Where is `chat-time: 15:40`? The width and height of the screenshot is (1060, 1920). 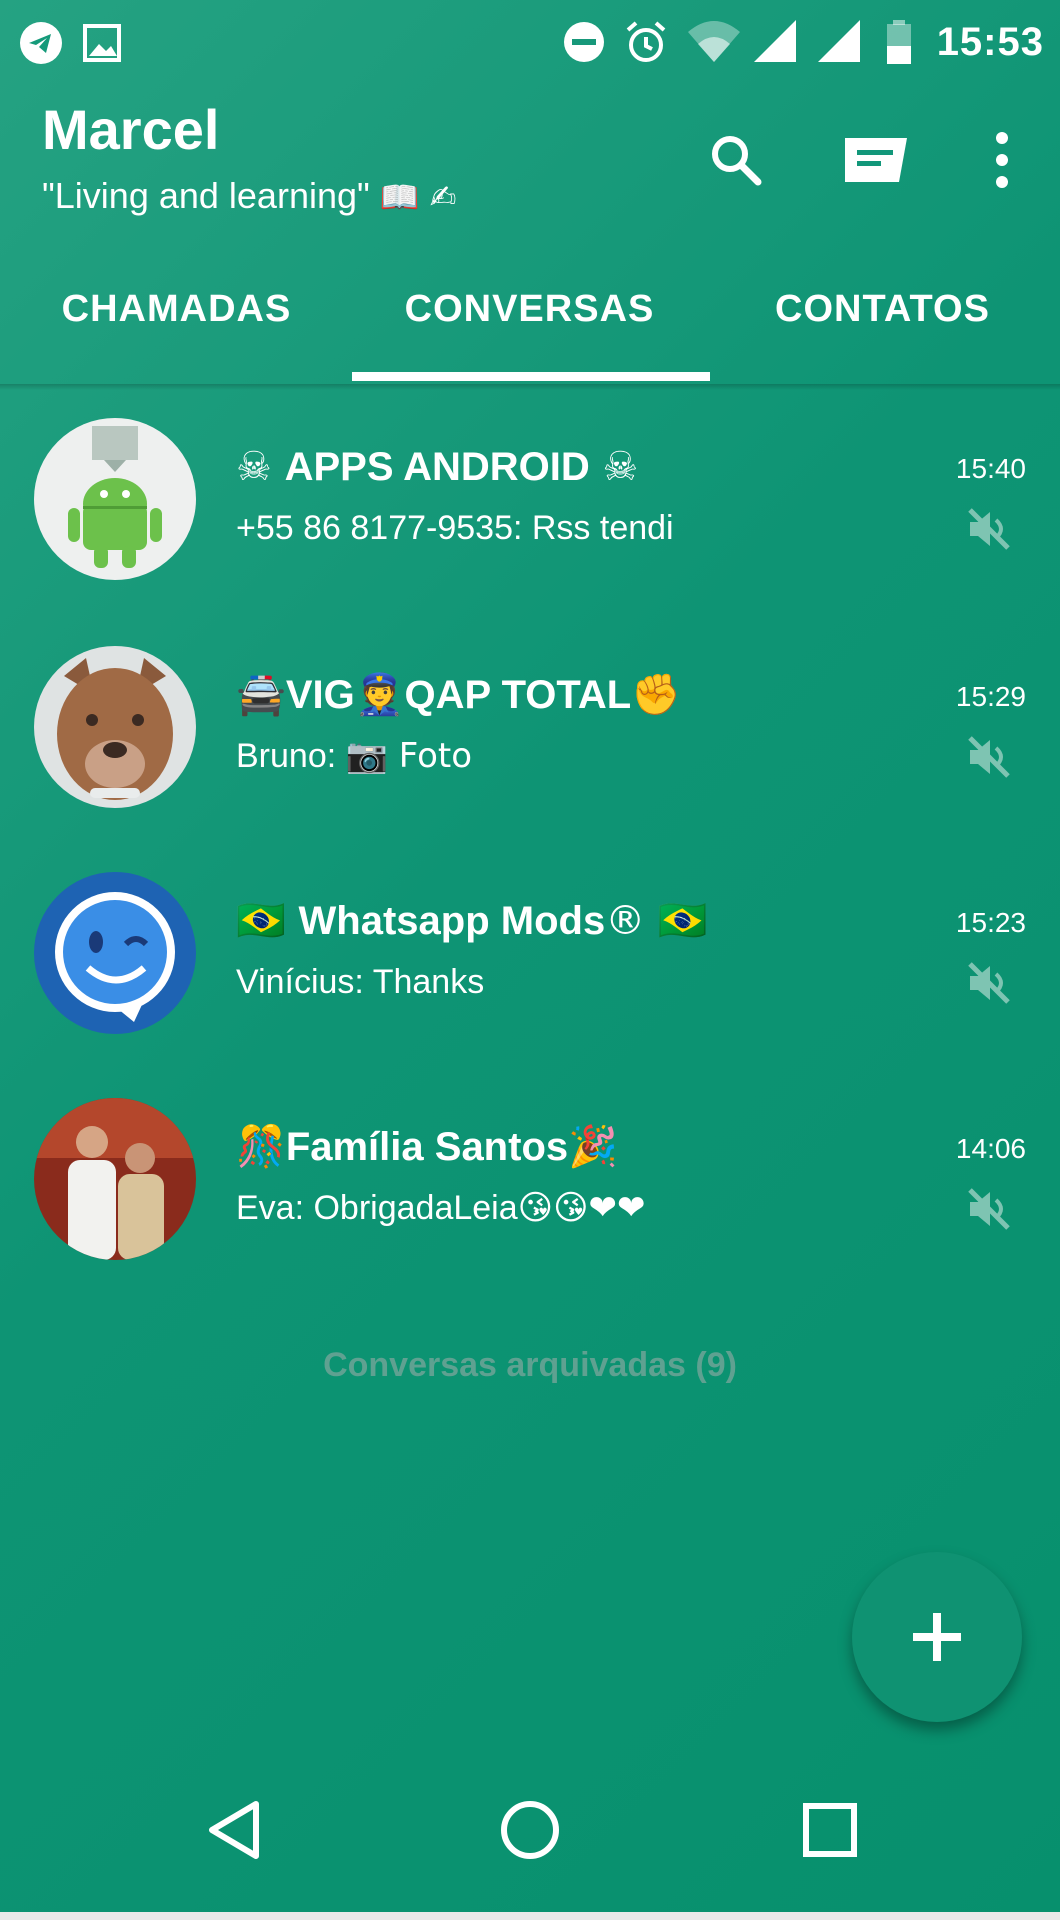
chat-time: 15:40 is located at coordinates (990, 468).